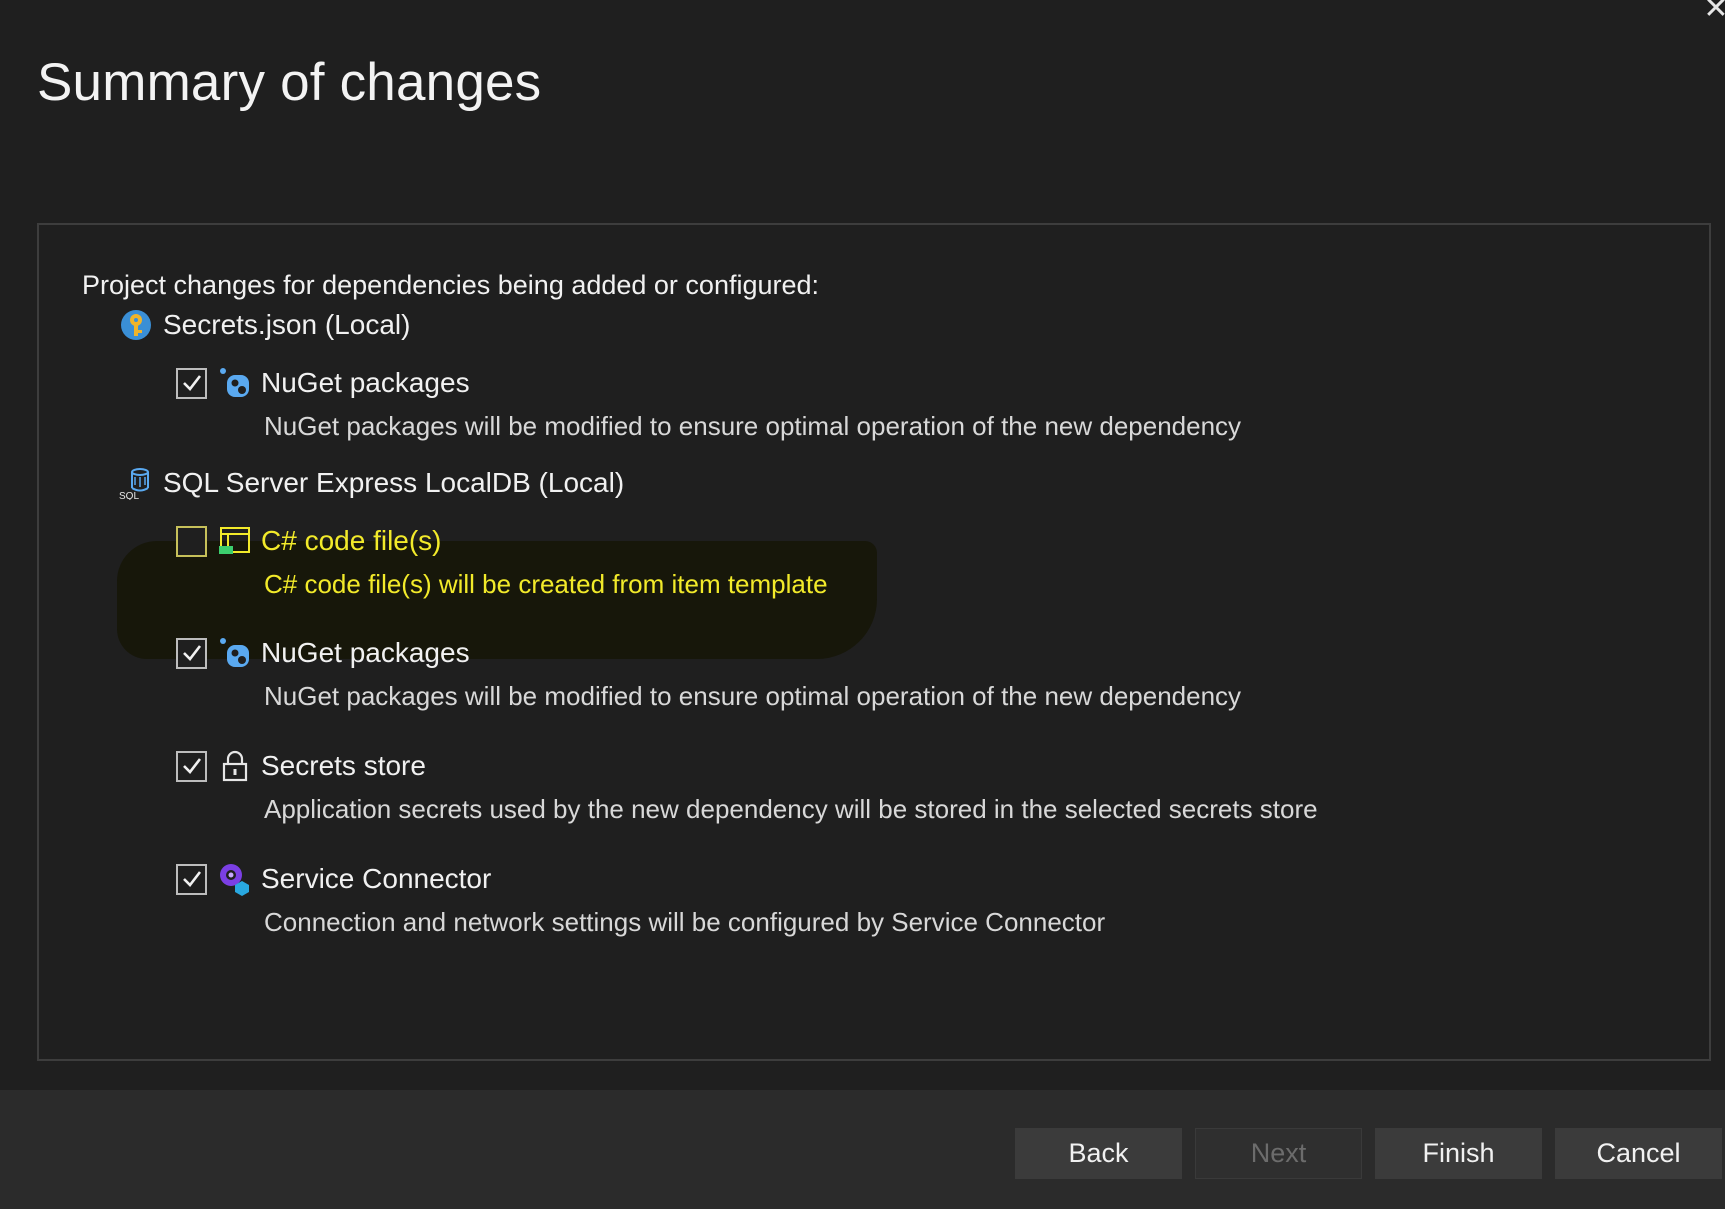 The image size is (1725, 1209). I want to click on dialog-footer: Back Next Finish Cancel, so click(862, 1149).